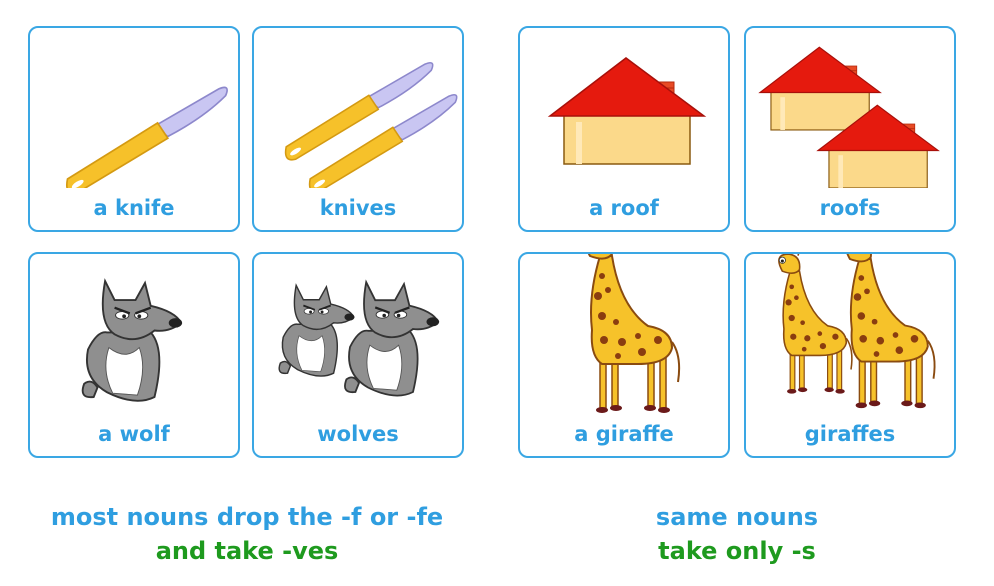  I want to click on card-a-giraffe: a giraffe, so click(624, 355).